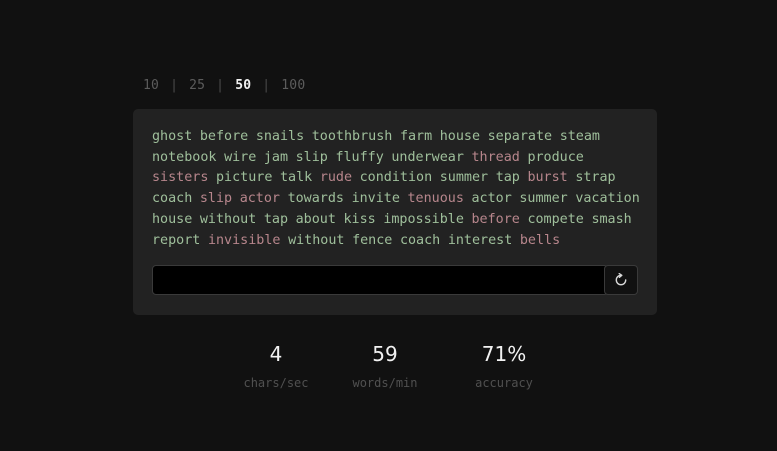  What do you see at coordinates (540, 240) in the screenshot?
I see `passage-word: bells` at bounding box center [540, 240].